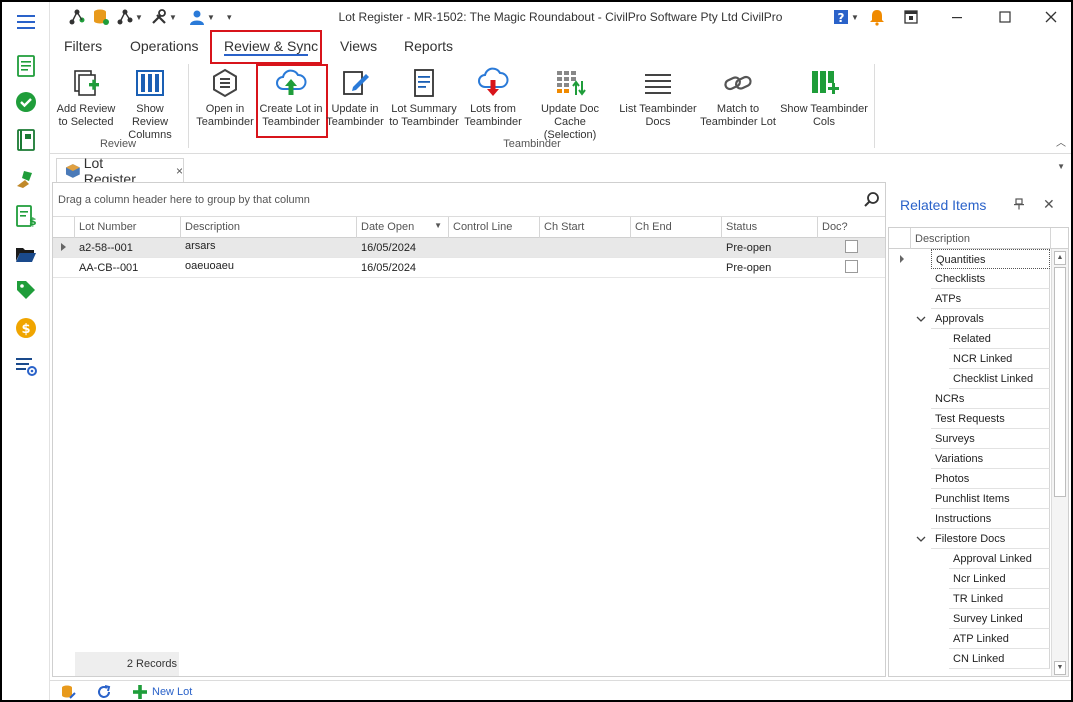  What do you see at coordinates (990, 499) in the screenshot?
I see `tree-item: Punchlist Items` at bounding box center [990, 499].